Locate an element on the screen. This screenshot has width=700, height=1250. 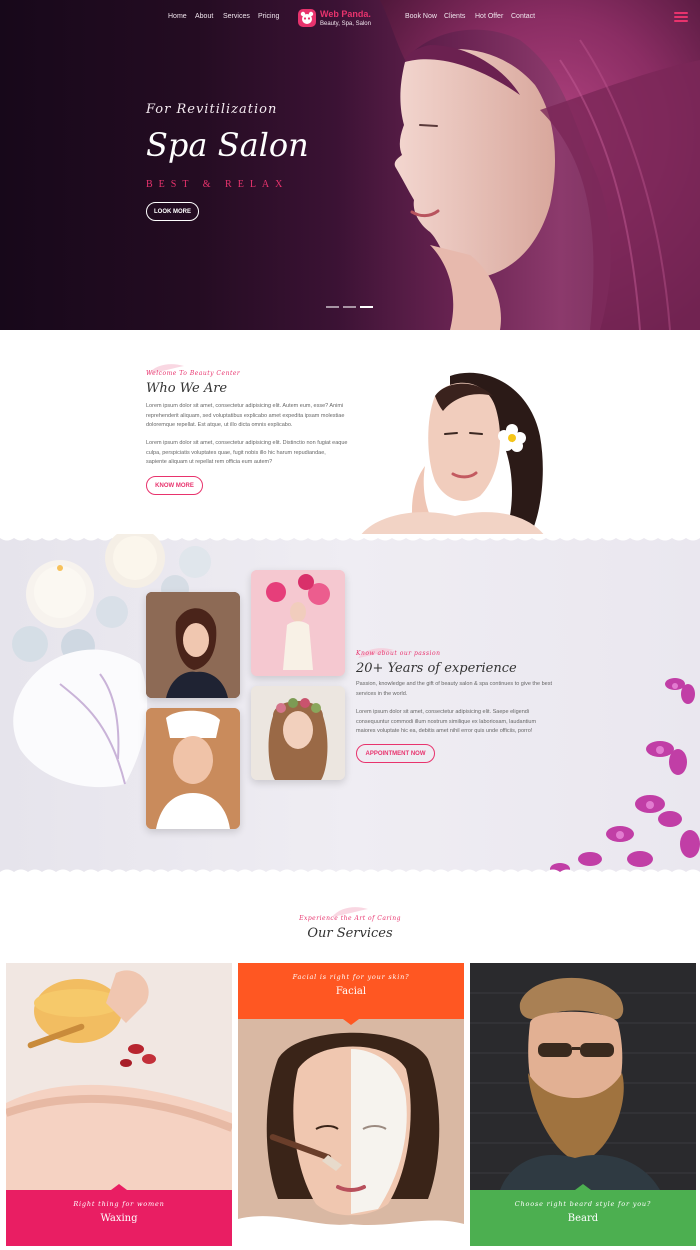
wavy-bottom-divider is located at coordinates (350, 872).